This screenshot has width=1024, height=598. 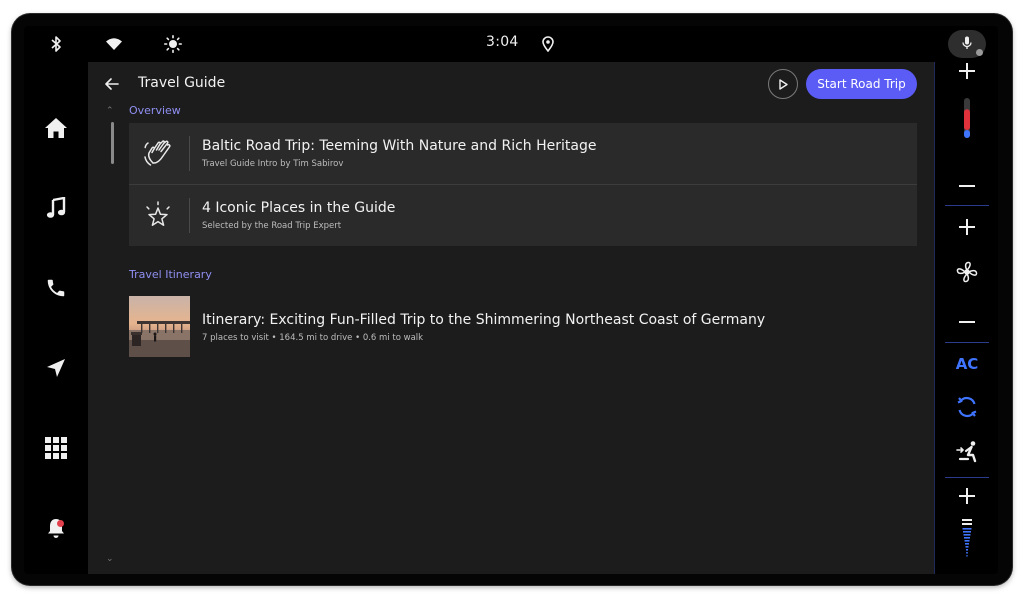 What do you see at coordinates (502, 42) in the screenshot?
I see `clock: 3:04` at bounding box center [502, 42].